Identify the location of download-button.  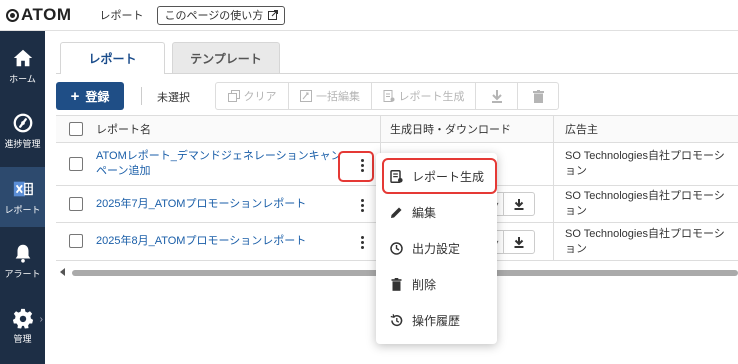
(497, 96).